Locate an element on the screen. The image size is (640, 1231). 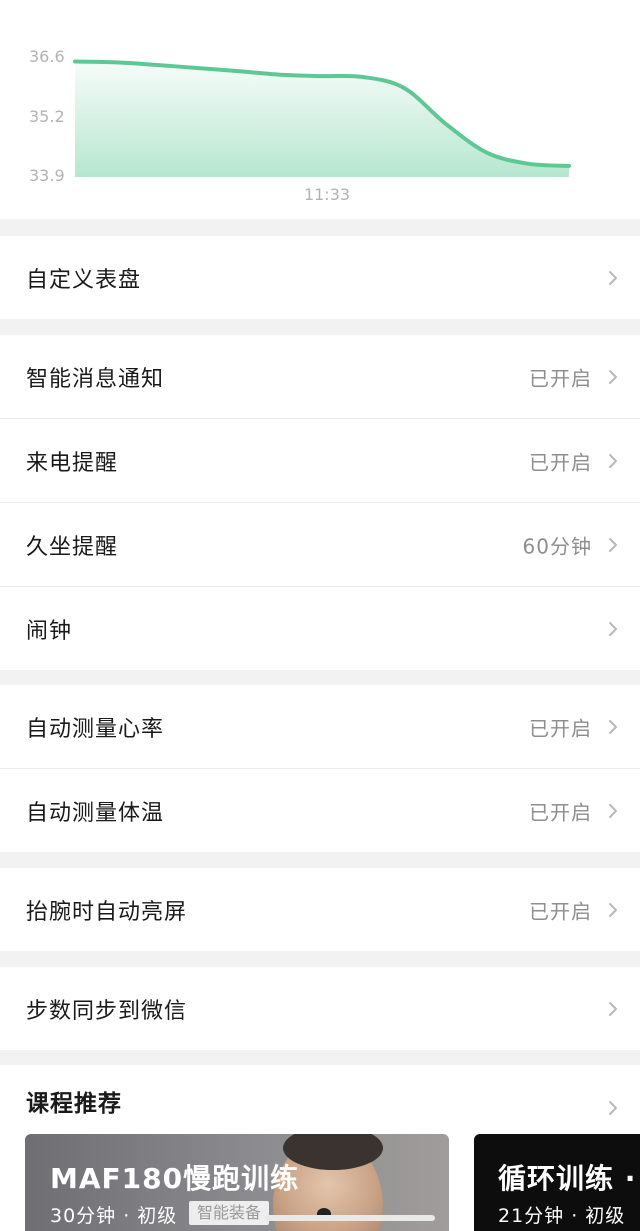
setting-row-sedentary-reminder: 久坐提醒 60分钟 is located at coordinates (320, 544).